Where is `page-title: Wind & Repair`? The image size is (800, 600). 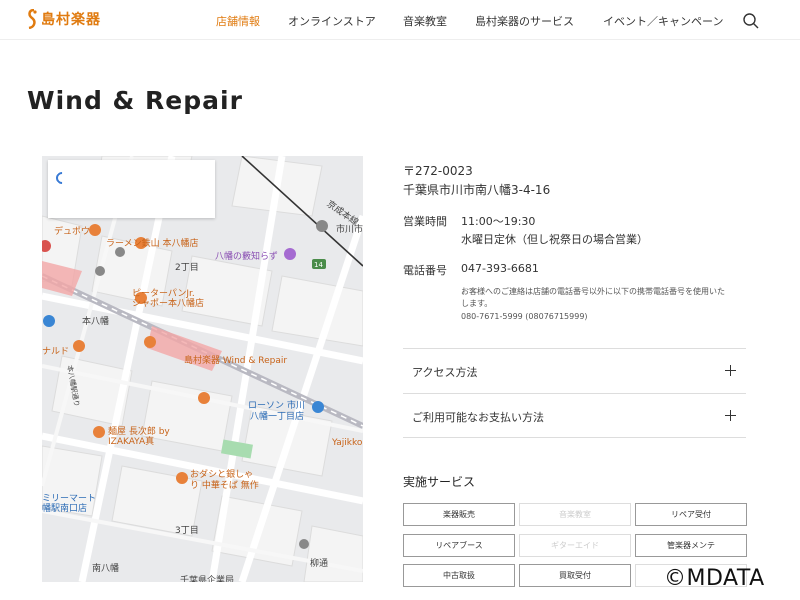
page-title: Wind & Repair is located at coordinates (135, 100).